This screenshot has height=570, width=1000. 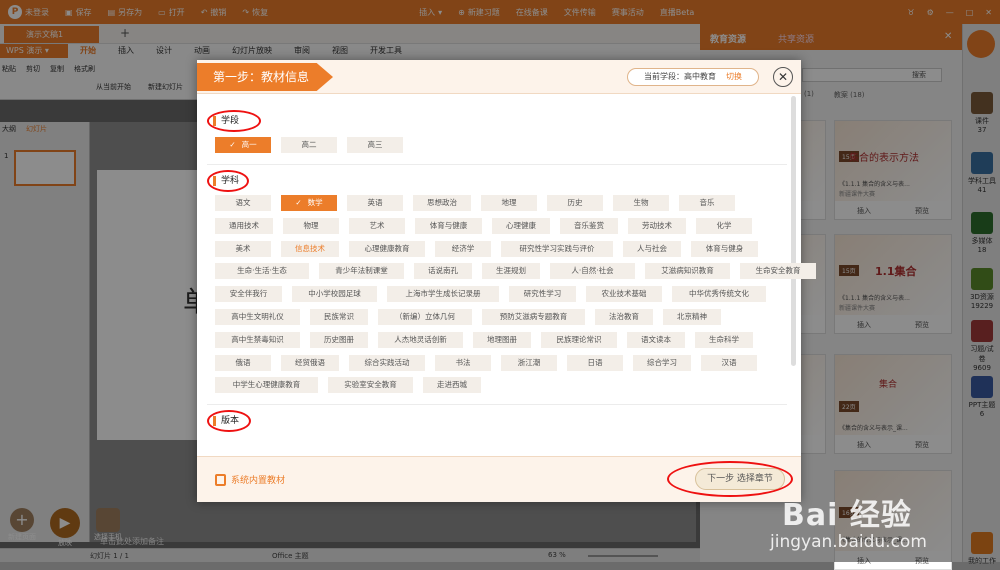 What do you see at coordinates (262, 271) in the screenshot?
I see `subject-chip: 生命·生活·生态` at bounding box center [262, 271].